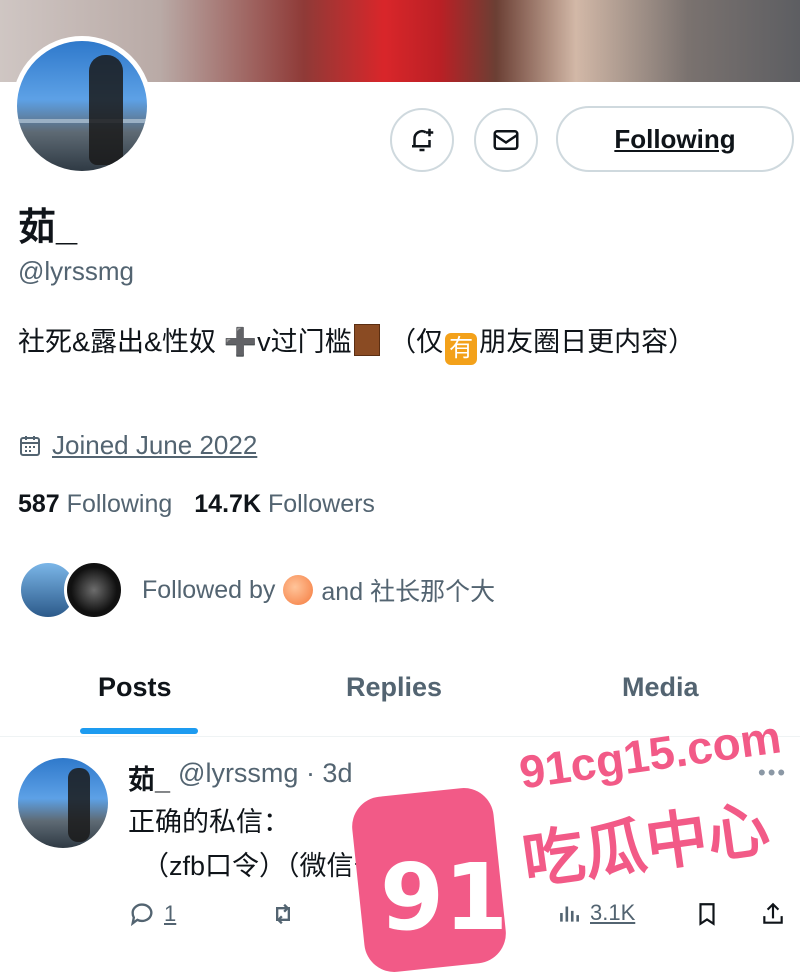 The height and width of the screenshot is (976, 800). I want to click on repost-button, so click(283, 914).